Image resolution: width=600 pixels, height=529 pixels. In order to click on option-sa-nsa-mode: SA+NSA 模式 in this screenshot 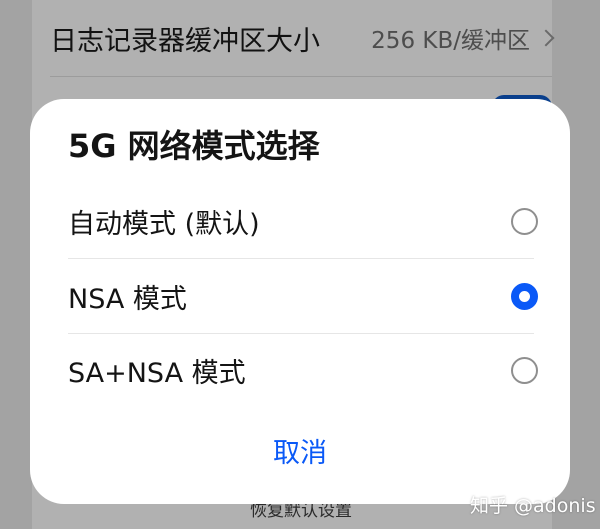, I will do `click(303, 370)`.